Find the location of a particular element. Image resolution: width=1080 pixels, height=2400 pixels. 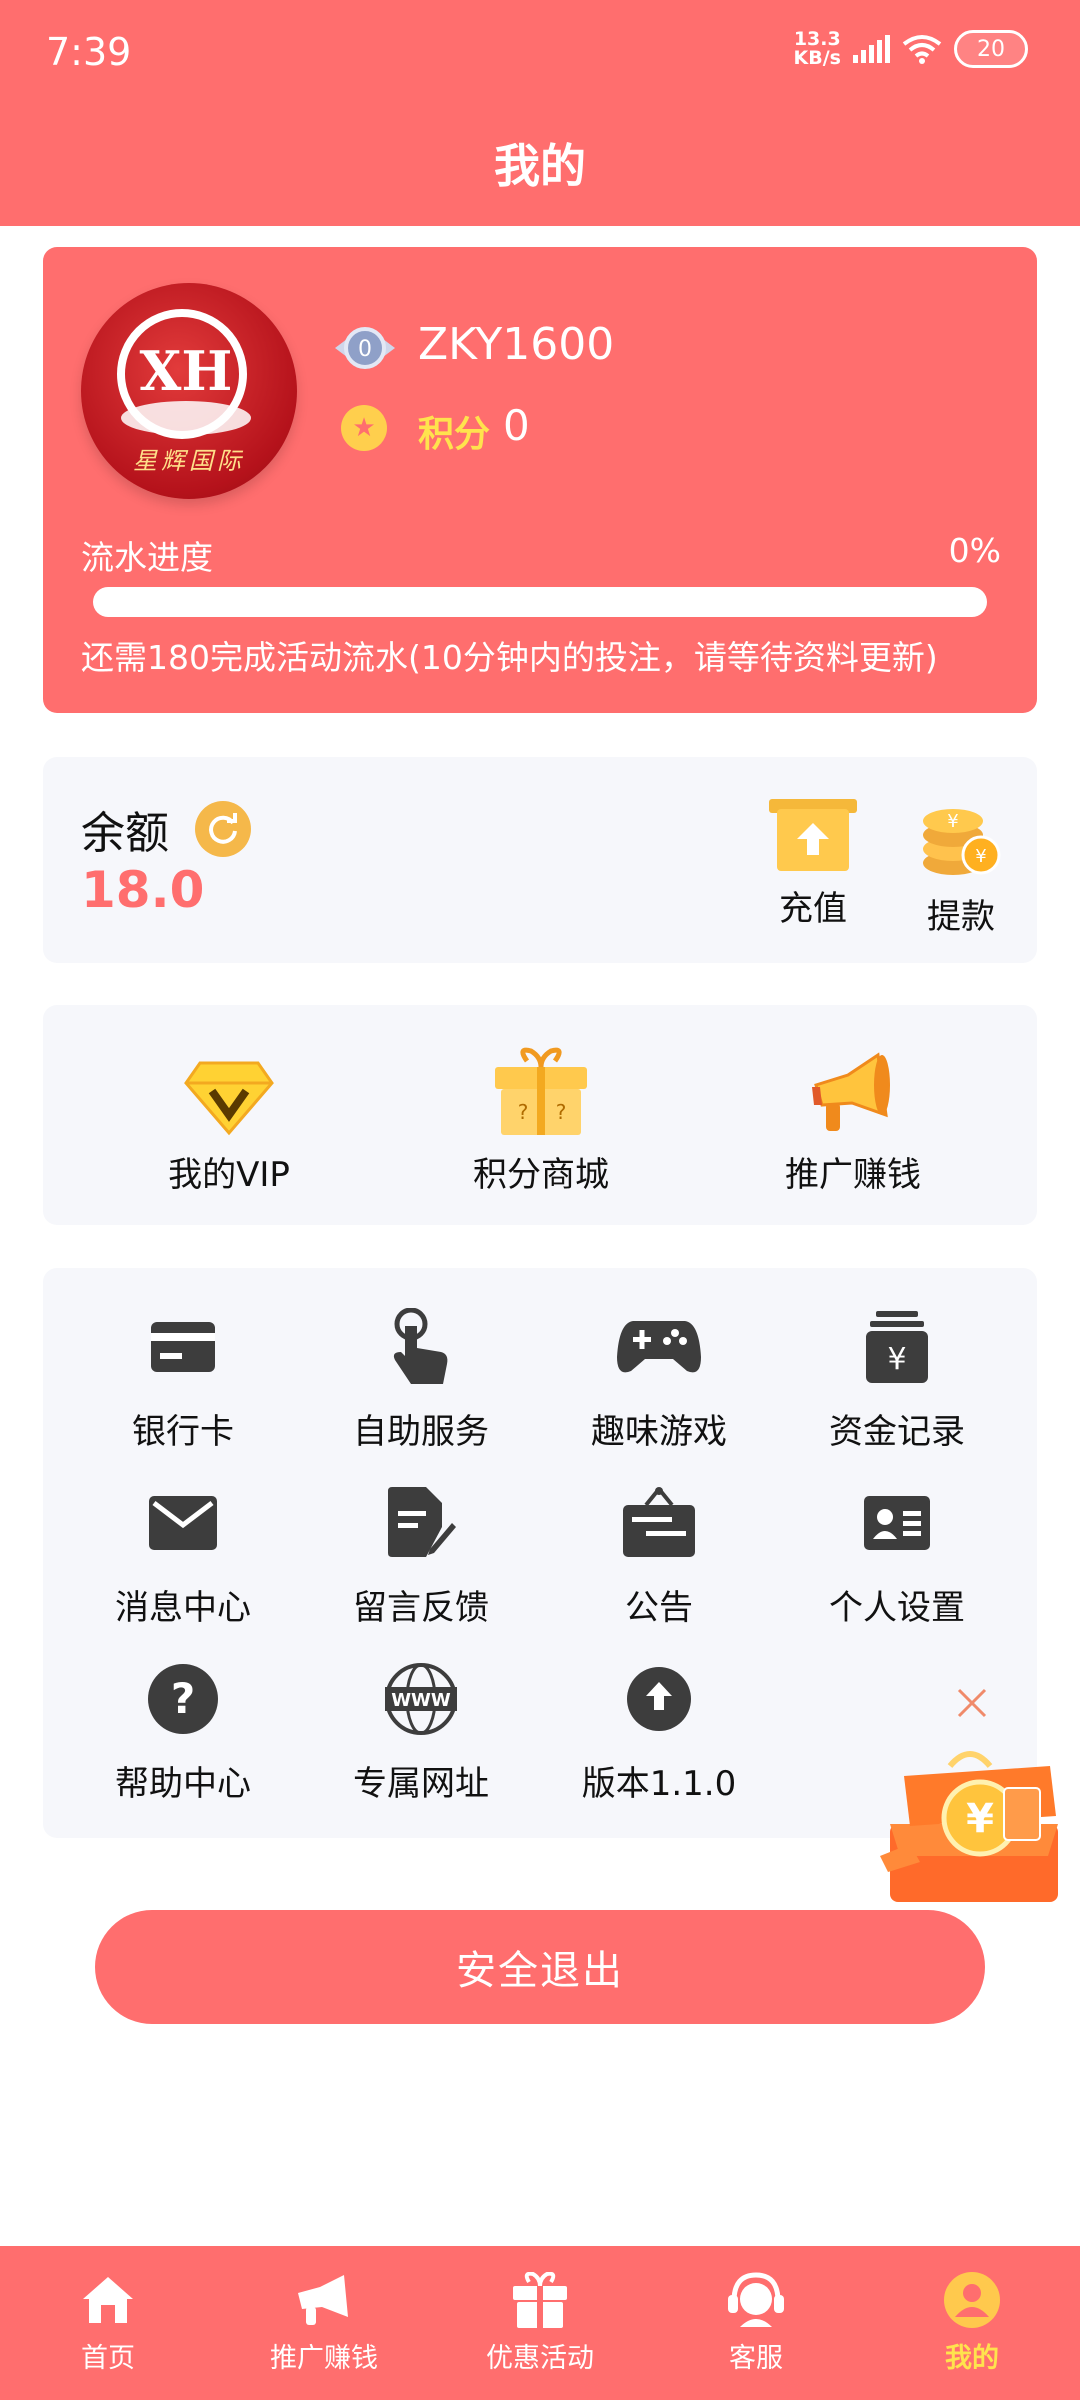

page-title: 我的 is located at coordinates (540, 166).